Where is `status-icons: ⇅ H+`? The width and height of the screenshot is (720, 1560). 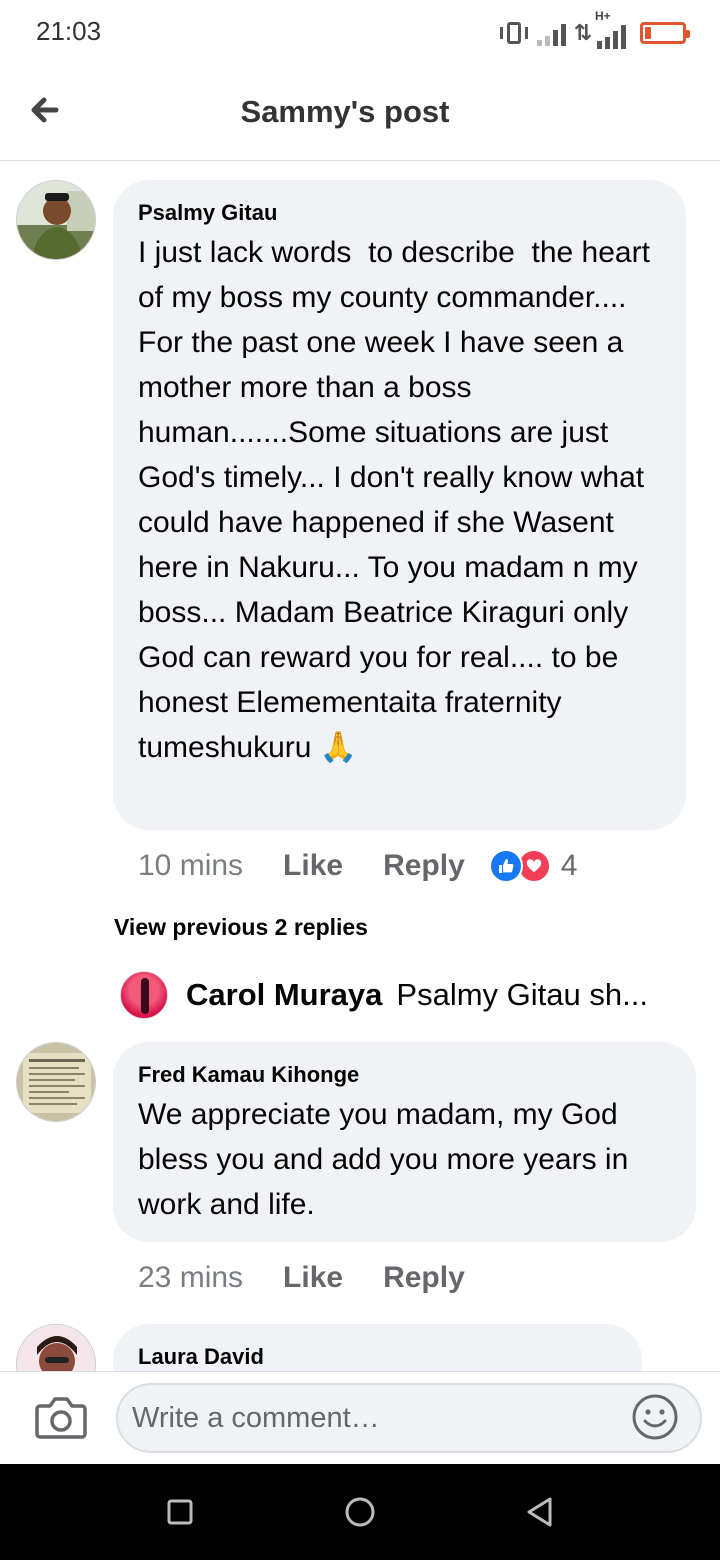 status-icons: ⇅ H+ is located at coordinates (594, 29).